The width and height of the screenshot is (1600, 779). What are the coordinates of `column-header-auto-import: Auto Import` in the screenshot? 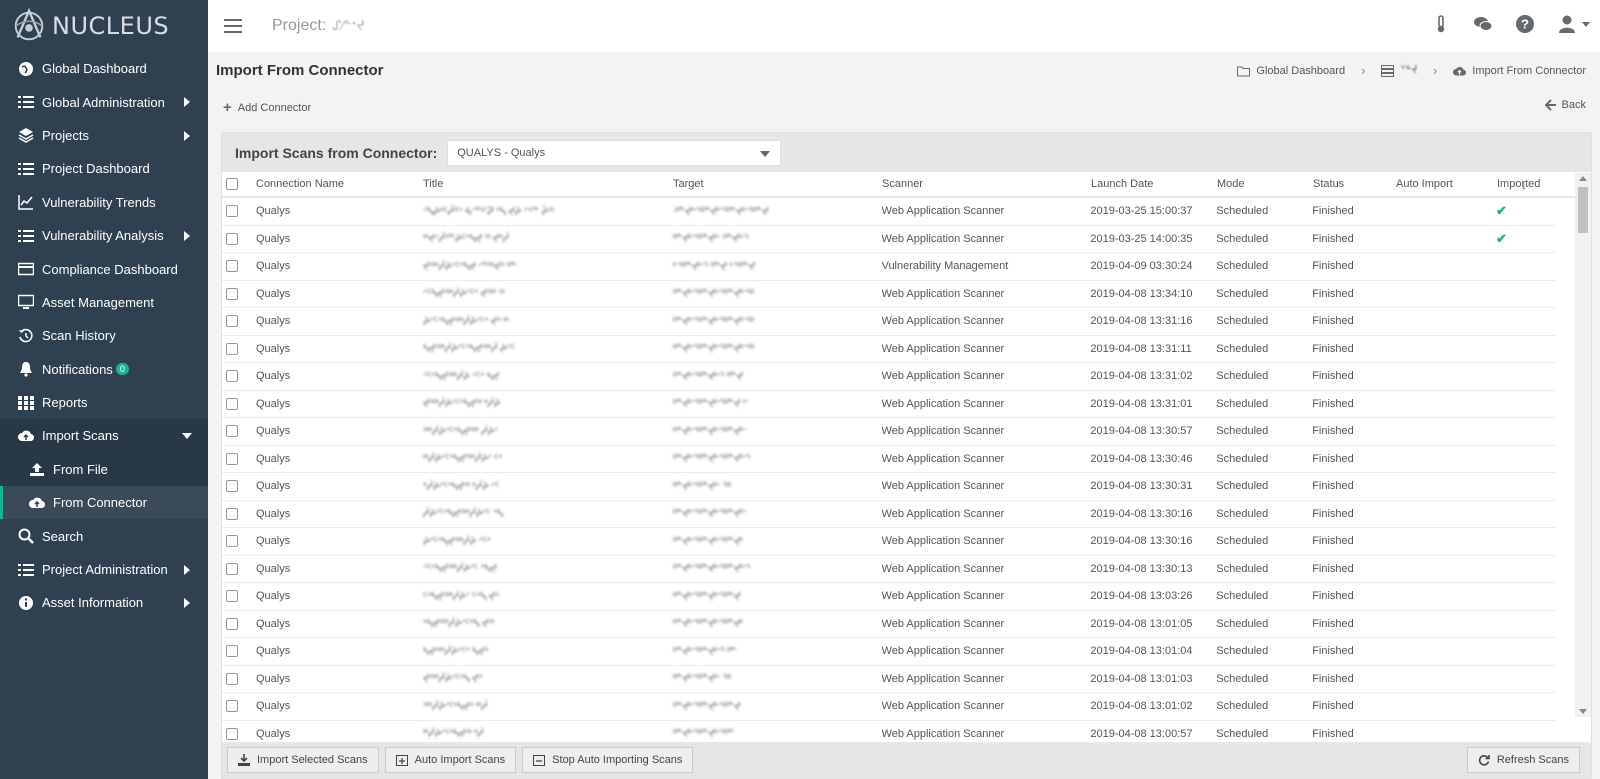 It's located at (1446, 184).